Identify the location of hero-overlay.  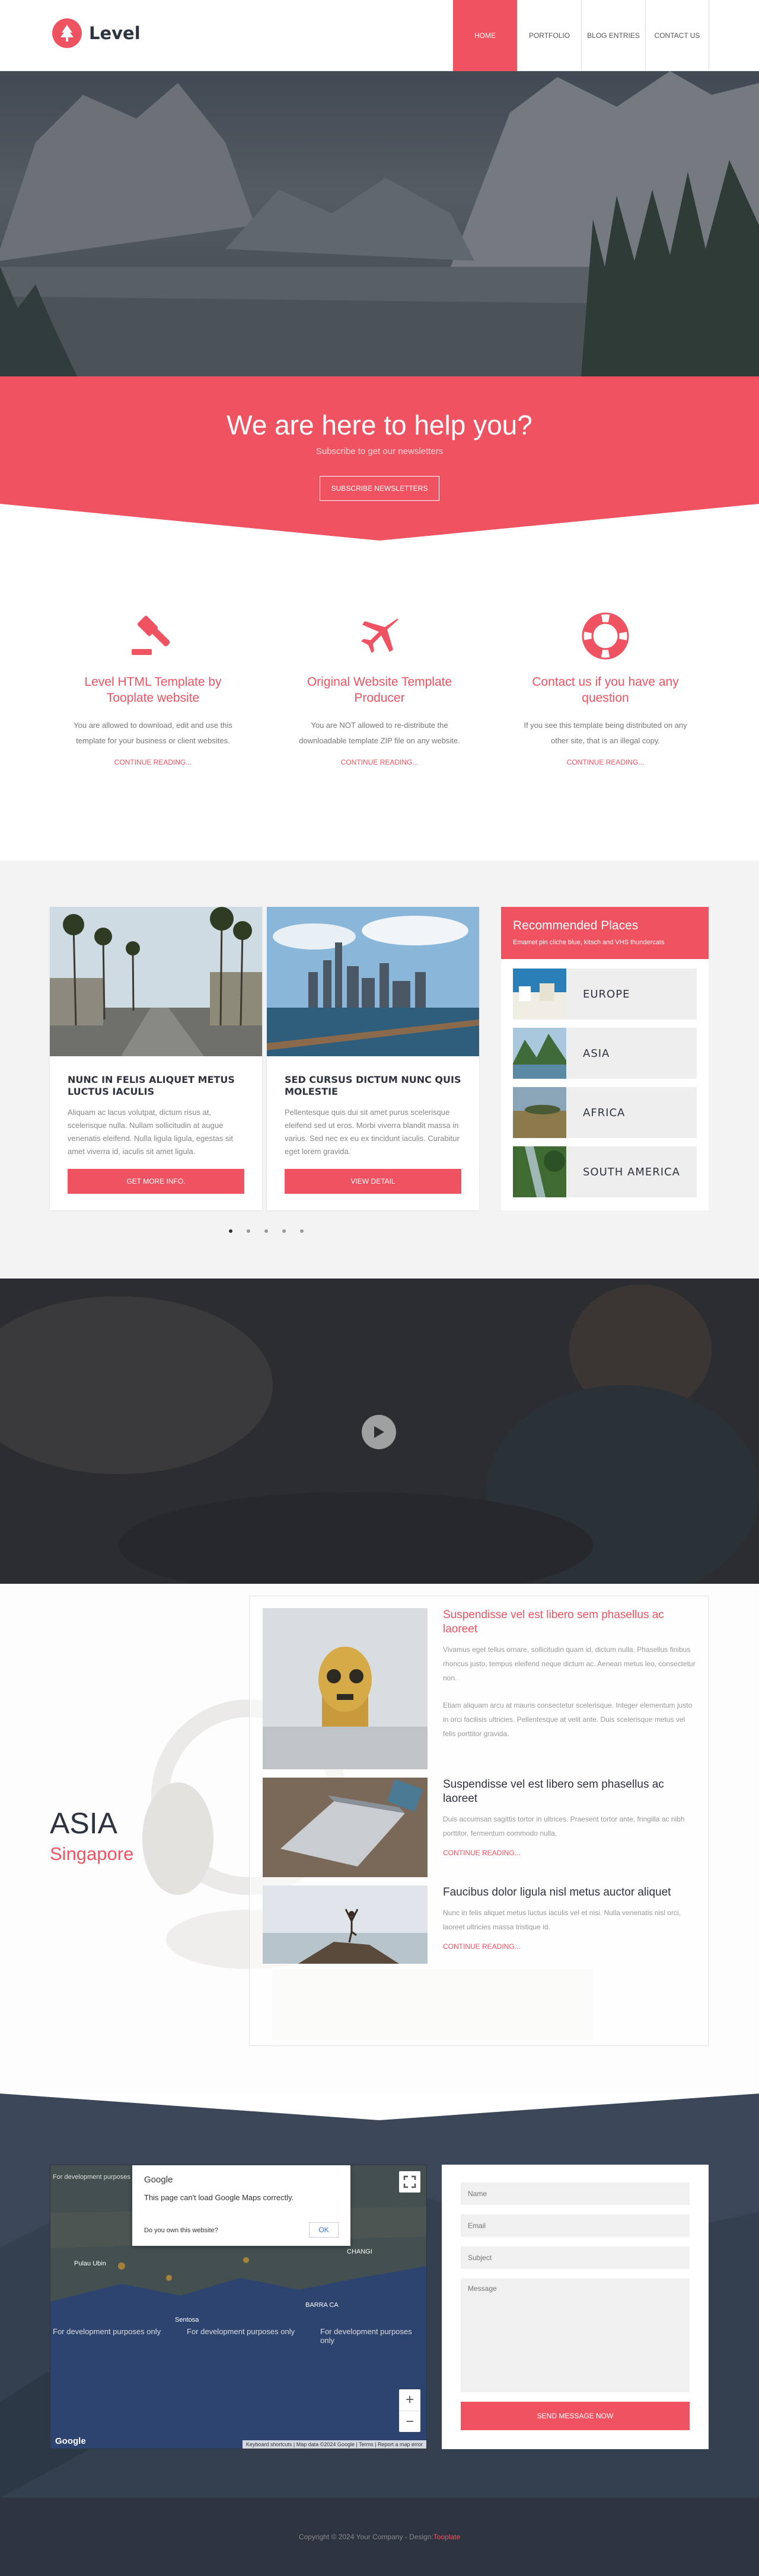
(379, 223).